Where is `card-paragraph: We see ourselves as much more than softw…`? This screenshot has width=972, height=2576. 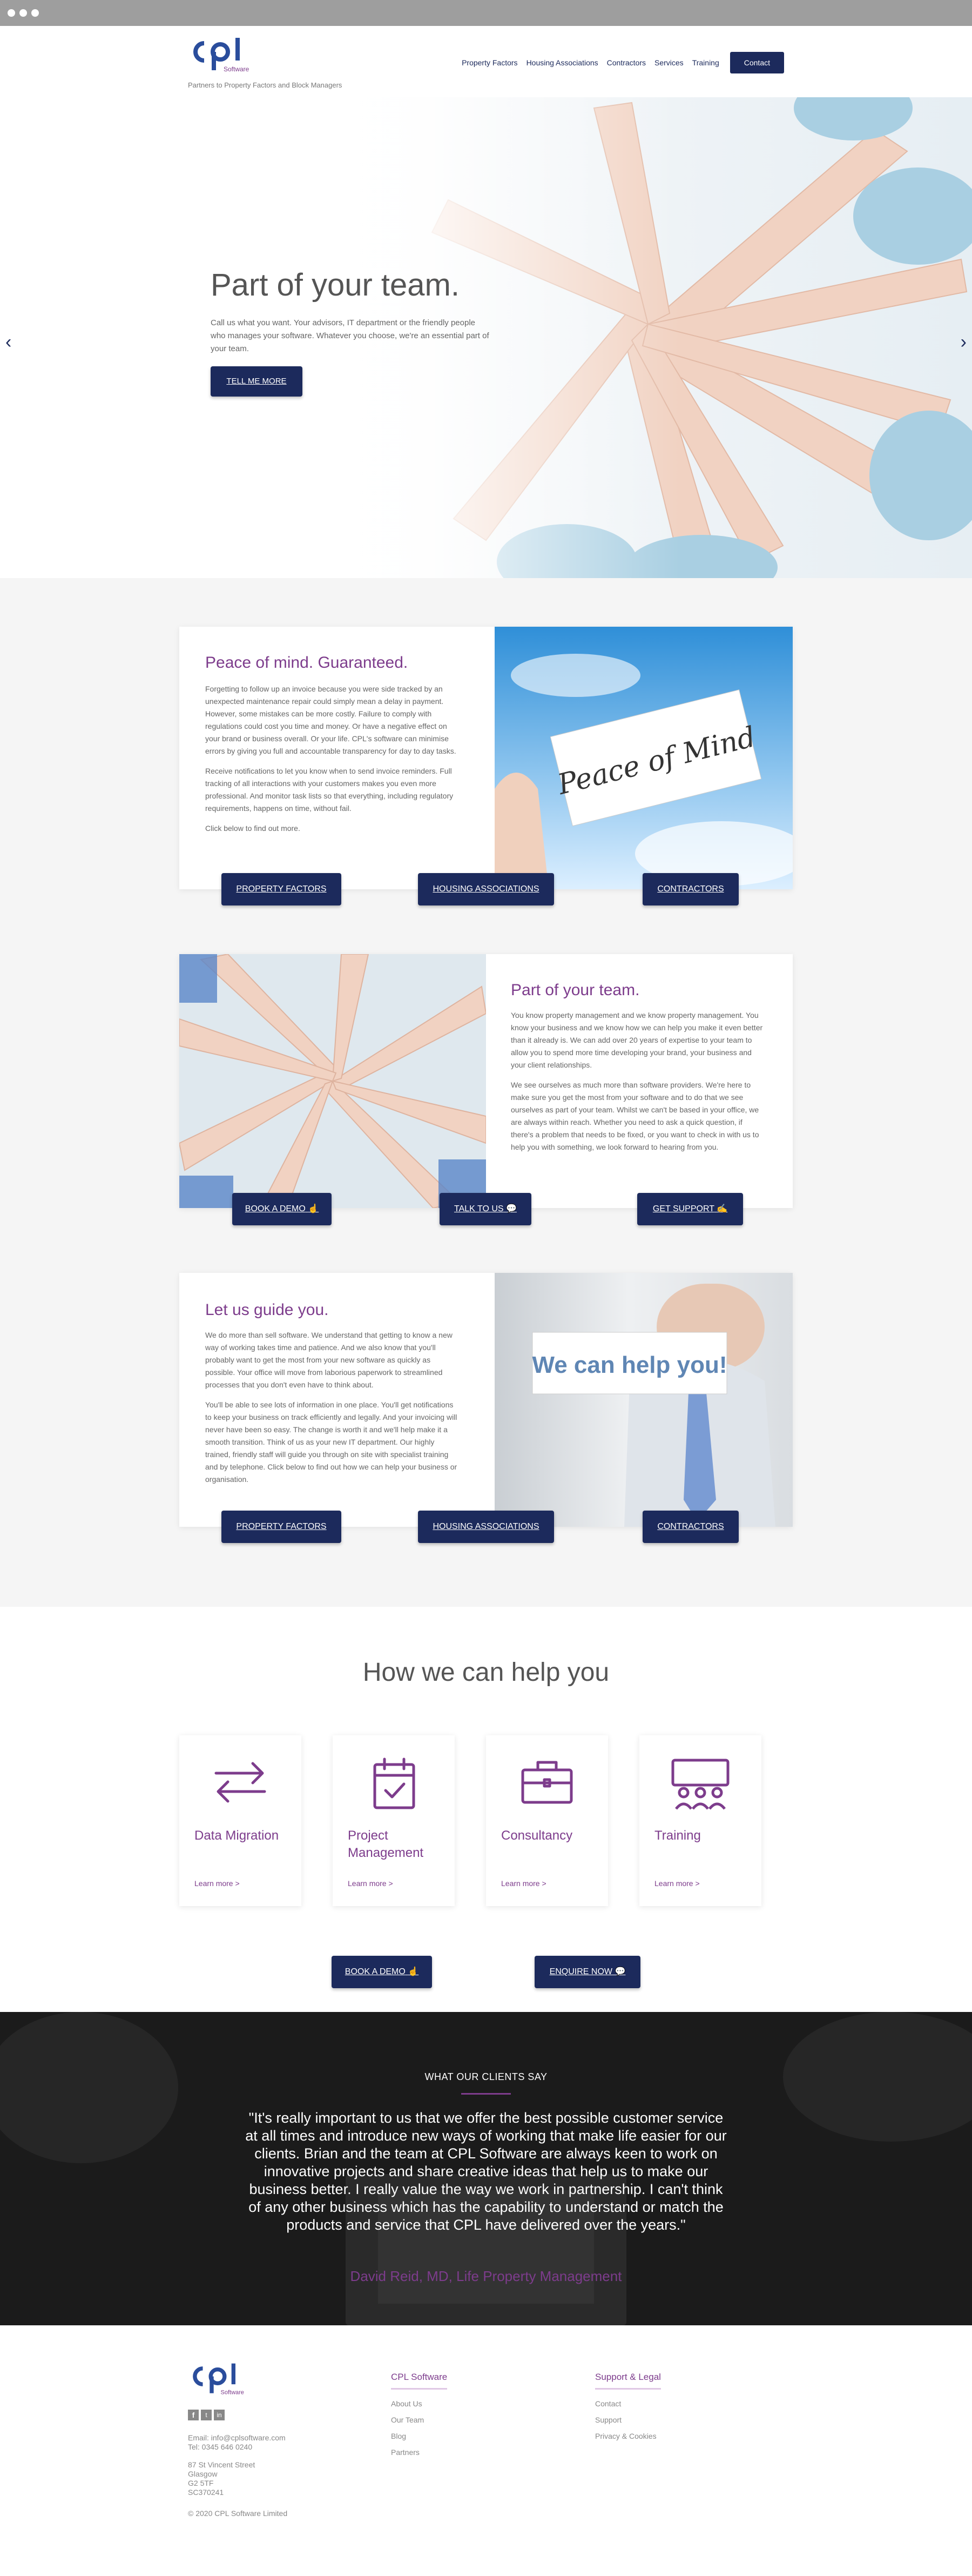
card-paragraph: We see ourselves as much more than softw… is located at coordinates (635, 1116).